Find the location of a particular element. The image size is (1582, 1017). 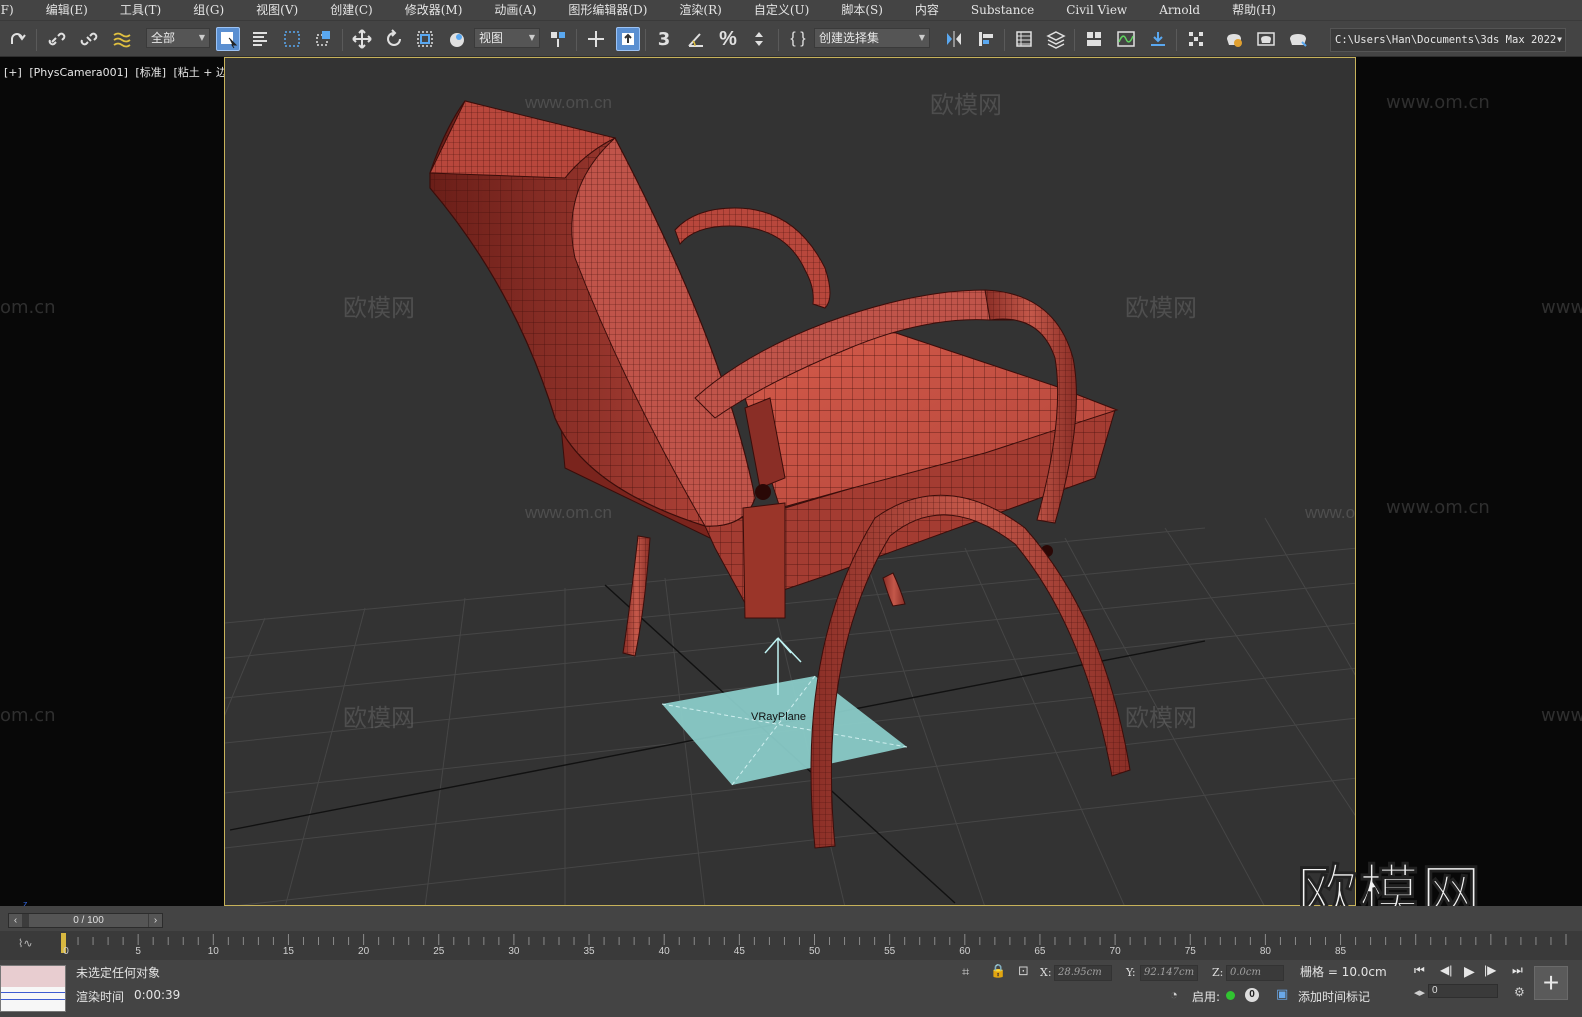

unlink-icon is located at coordinates (89, 39).